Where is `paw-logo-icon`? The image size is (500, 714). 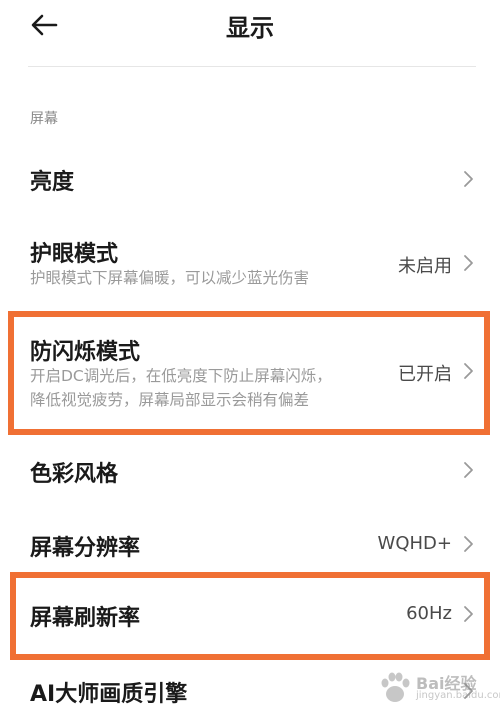
paw-logo-icon is located at coordinates (395, 687).